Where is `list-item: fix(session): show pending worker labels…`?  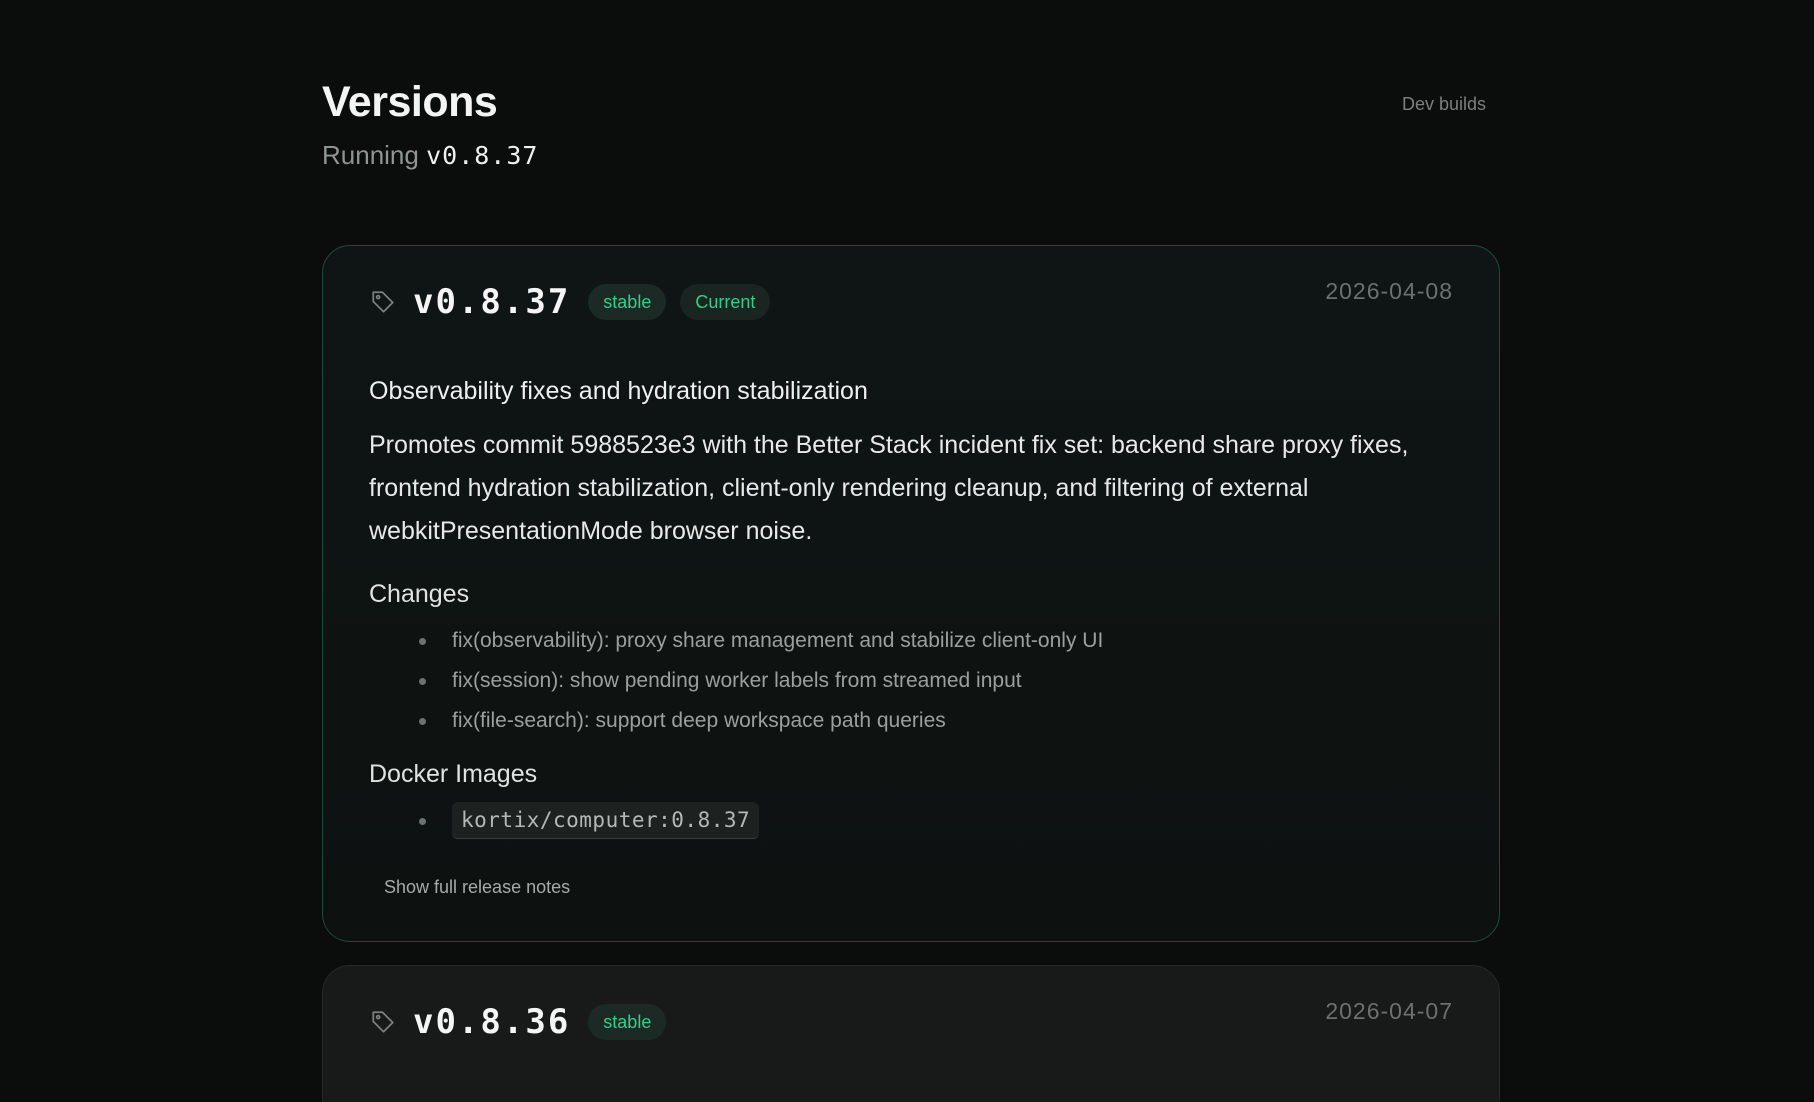
list-item: fix(session): show pending worker labels… is located at coordinates (939, 681).